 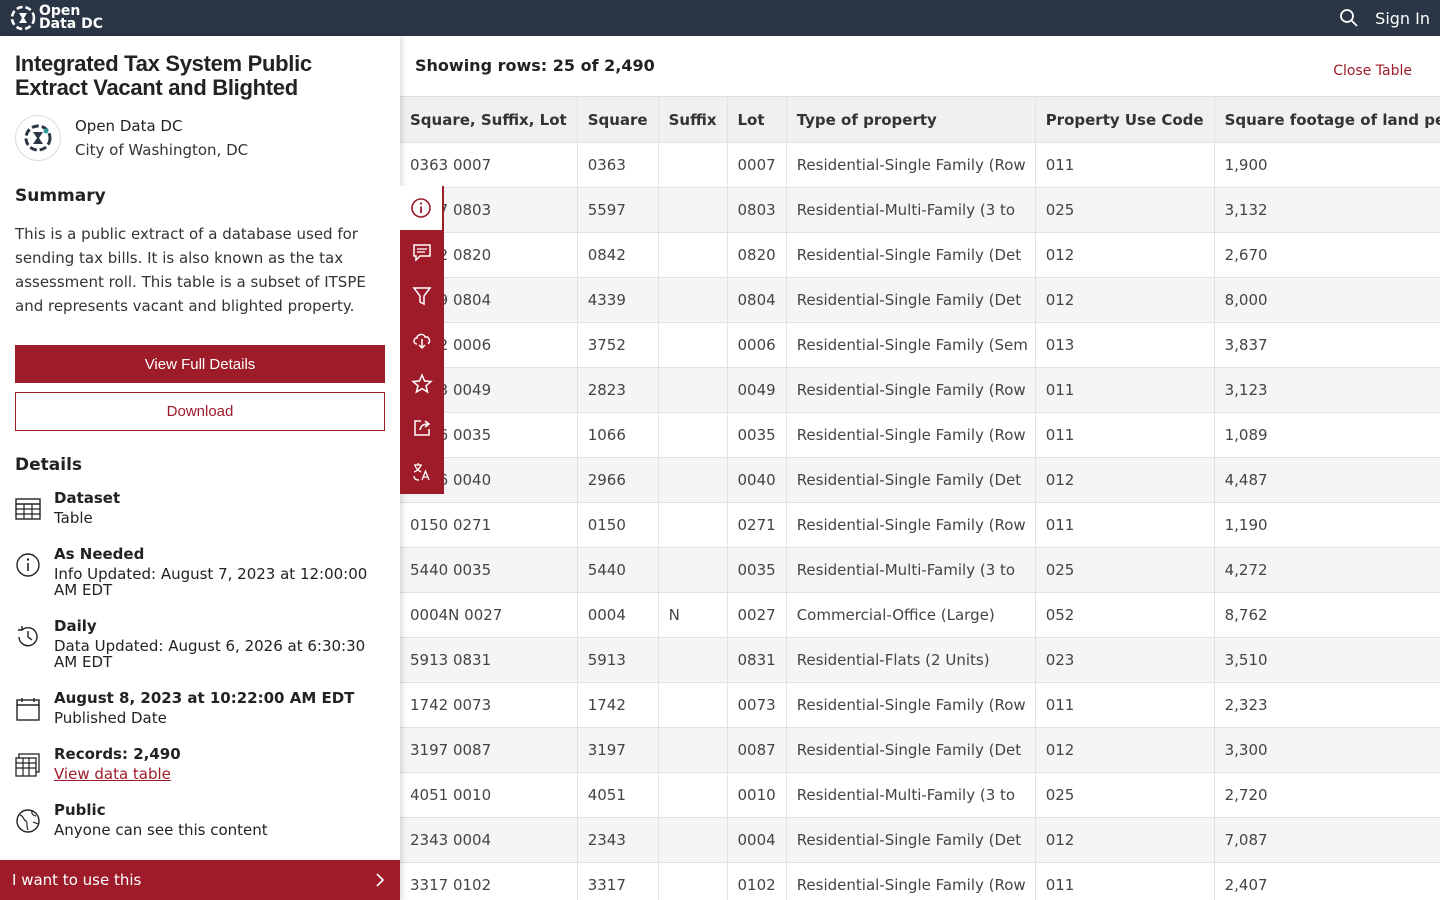 What do you see at coordinates (110, 718) in the screenshot?
I see `detail-value: Published Date` at bounding box center [110, 718].